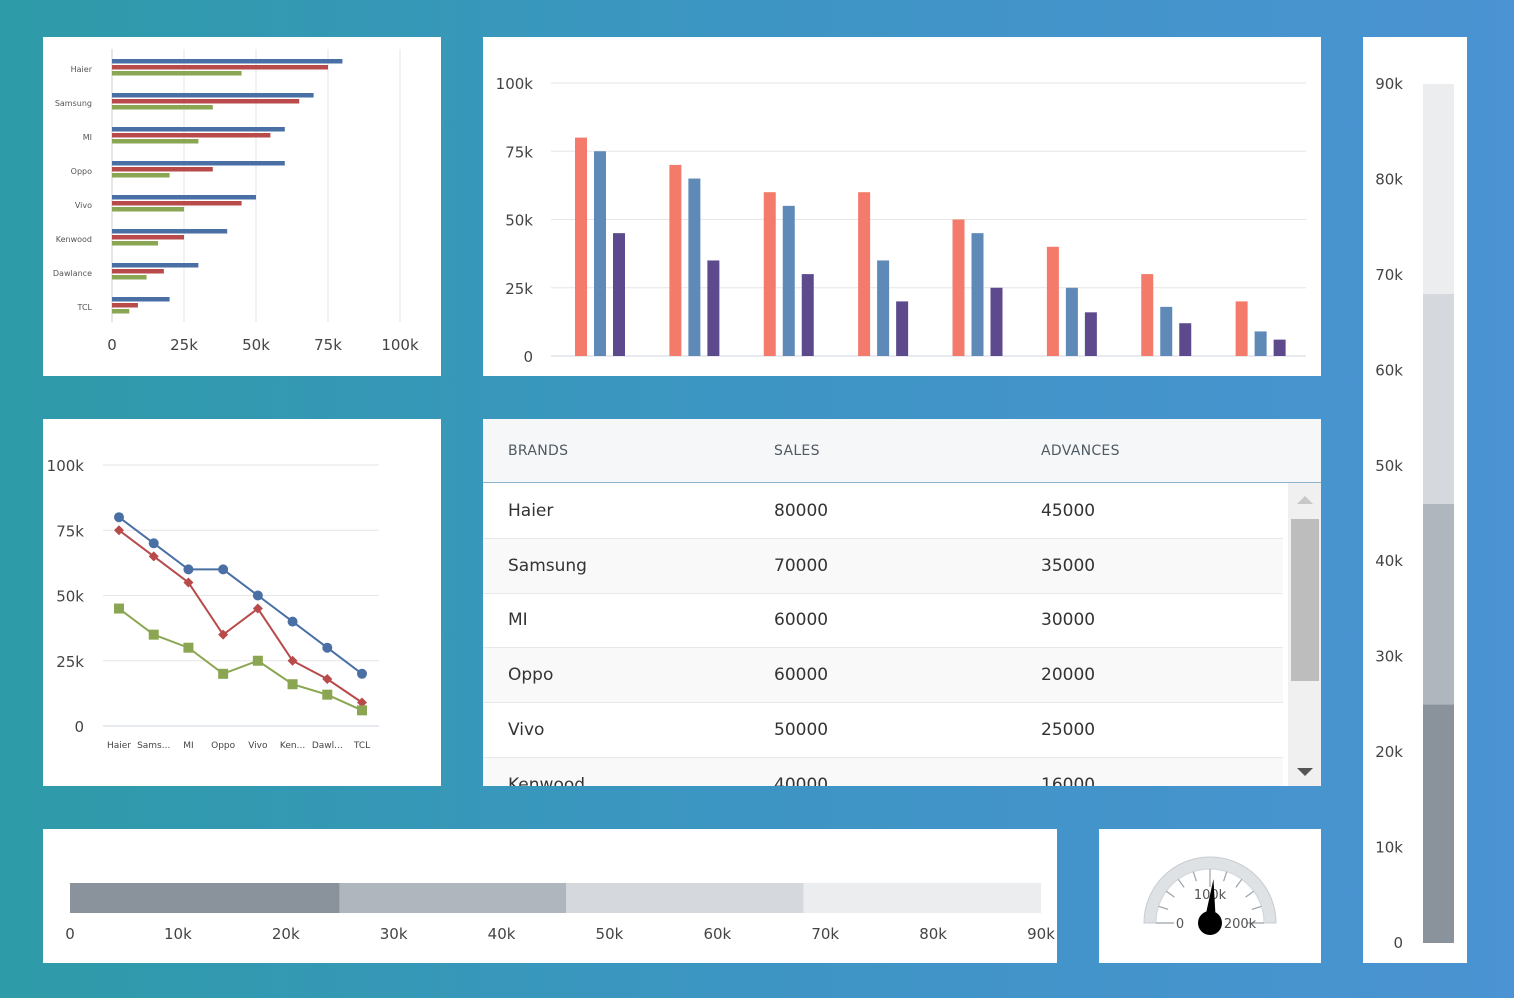  I want to click on table-scrollbar, so click(1304, 634).